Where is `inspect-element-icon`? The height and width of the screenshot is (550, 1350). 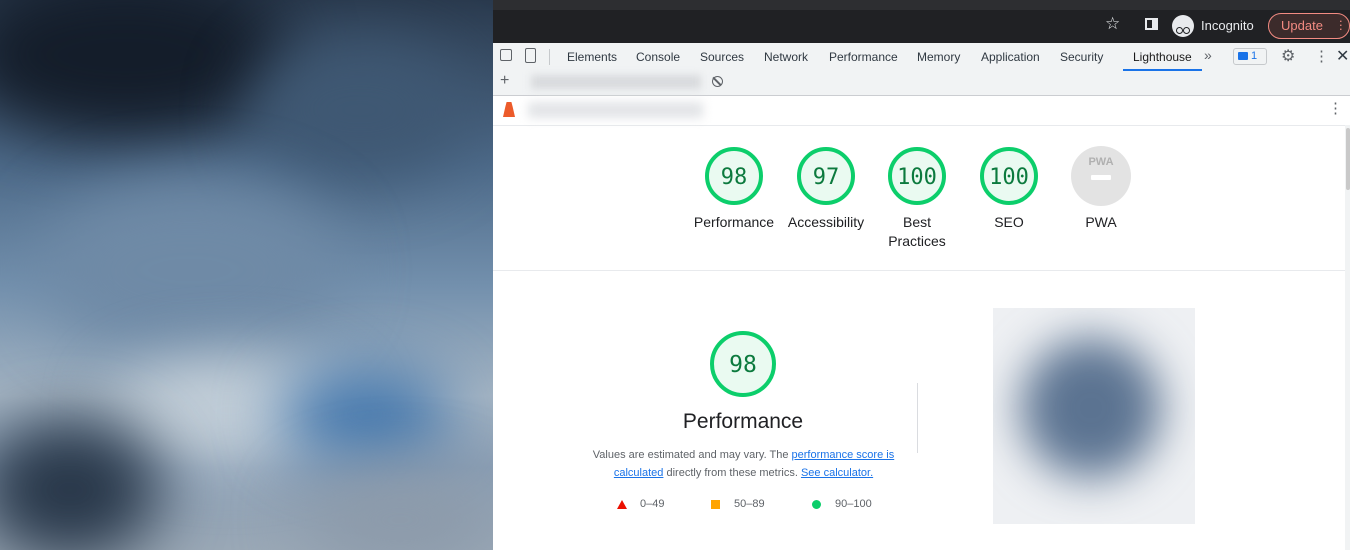 inspect-element-icon is located at coordinates (506, 55).